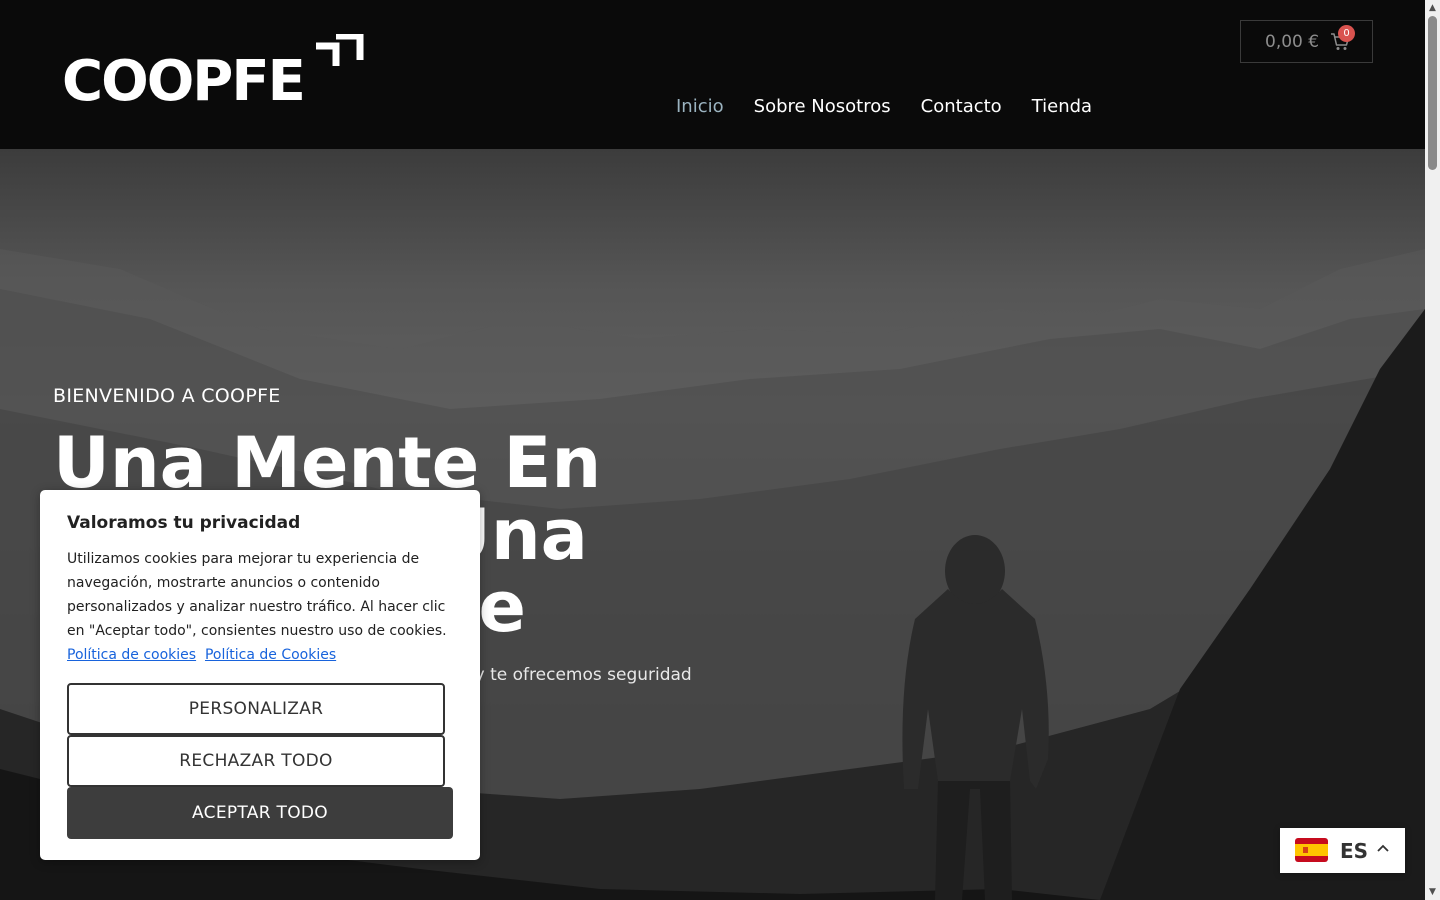 The height and width of the screenshot is (900, 1440). What do you see at coordinates (184, 81) in the screenshot?
I see `logo-text: COOPFE` at bounding box center [184, 81].